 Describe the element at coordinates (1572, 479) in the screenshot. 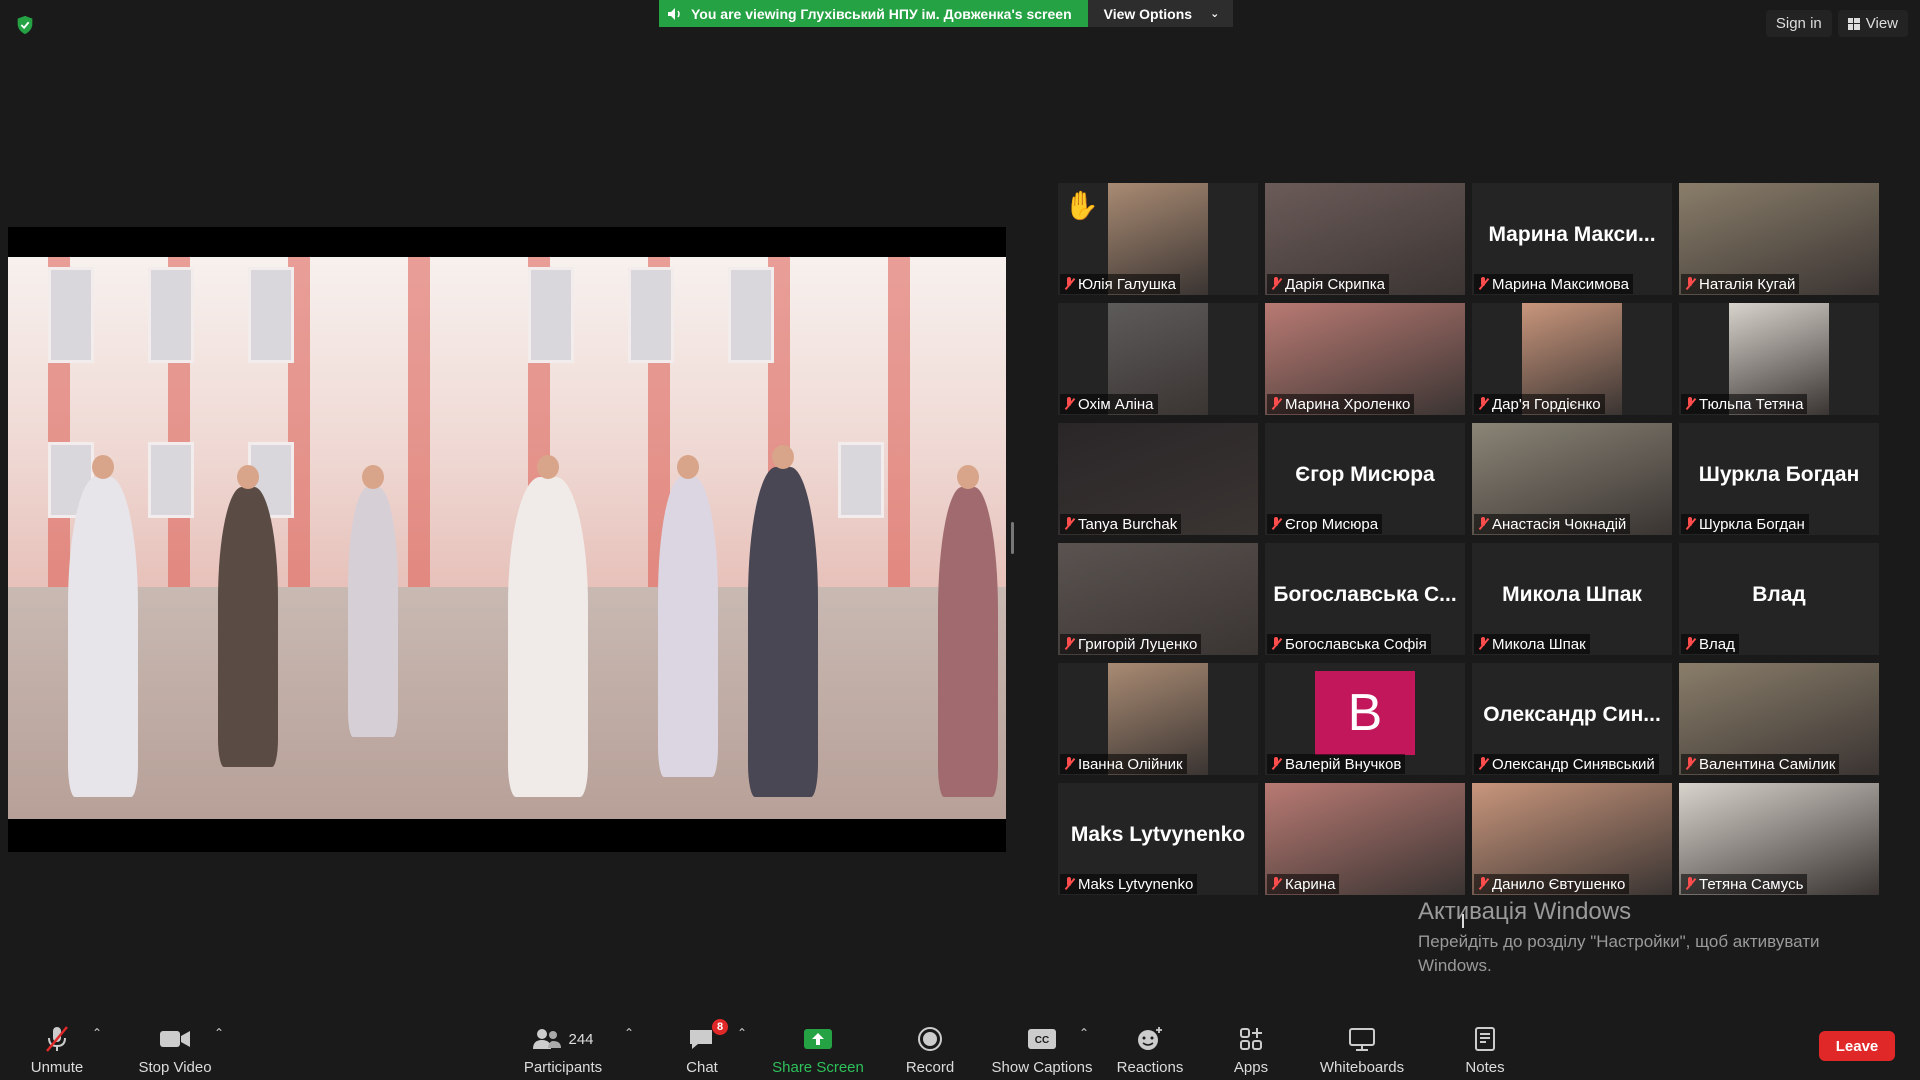

I see `participant-tile: Анастасія Чокнадій` at that location.